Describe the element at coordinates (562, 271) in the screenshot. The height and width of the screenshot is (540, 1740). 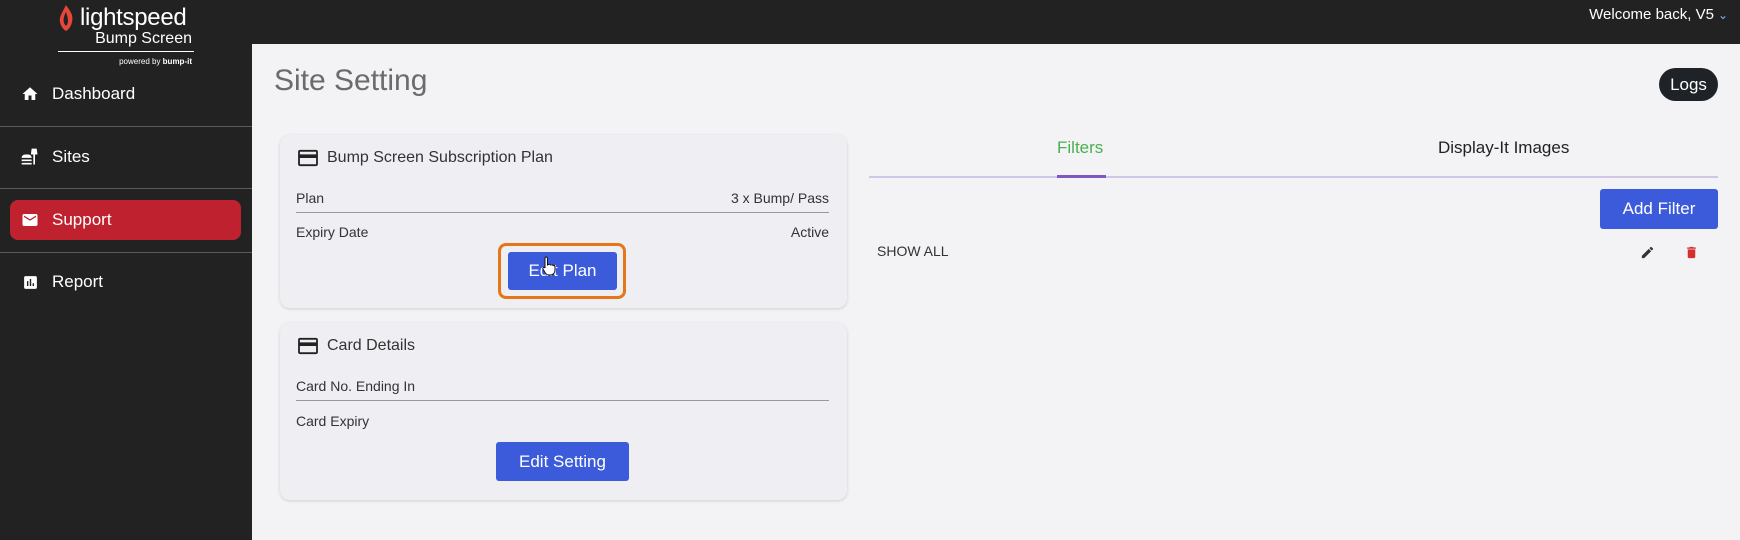
I see `edit-plan-button: Edit Plan` at that location.